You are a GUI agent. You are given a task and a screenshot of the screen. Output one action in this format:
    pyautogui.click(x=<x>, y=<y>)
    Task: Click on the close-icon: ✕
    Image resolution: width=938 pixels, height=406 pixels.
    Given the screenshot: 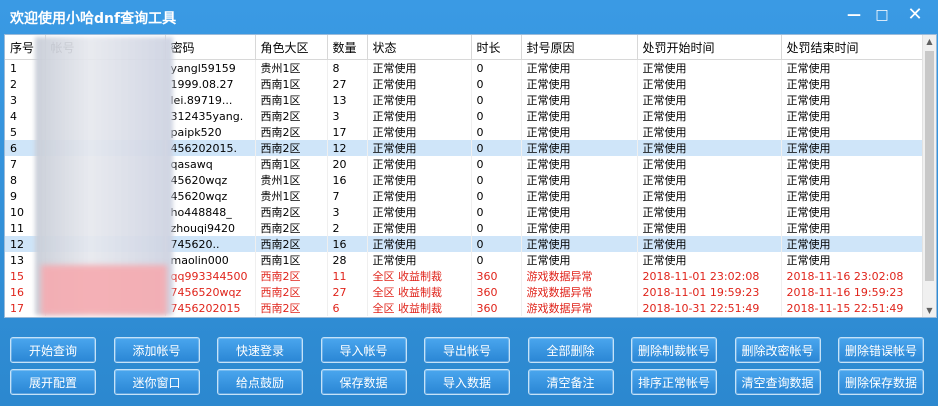 What is the action you would take?
    pyautogui.click(x=915, y=15)
    